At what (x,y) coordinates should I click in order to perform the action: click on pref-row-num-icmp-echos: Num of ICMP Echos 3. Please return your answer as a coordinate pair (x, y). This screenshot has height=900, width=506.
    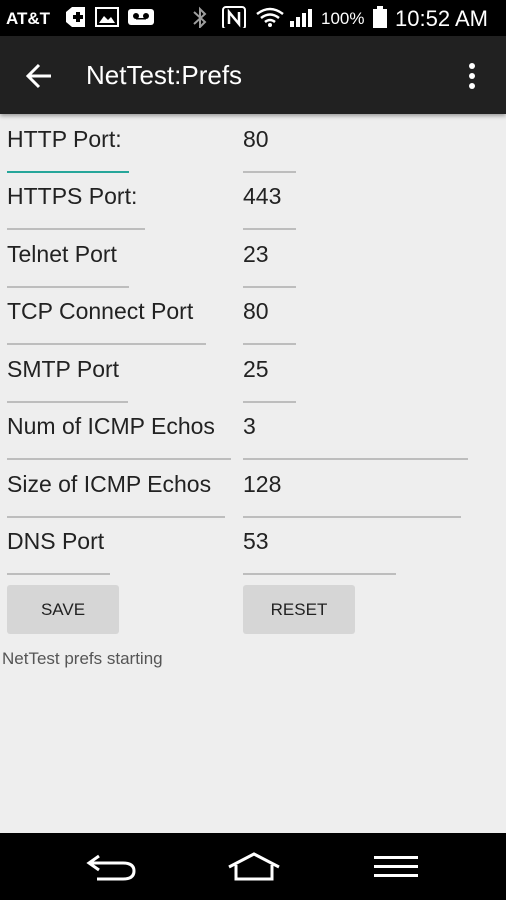
    Looking at the image, I should click on (253, 441).